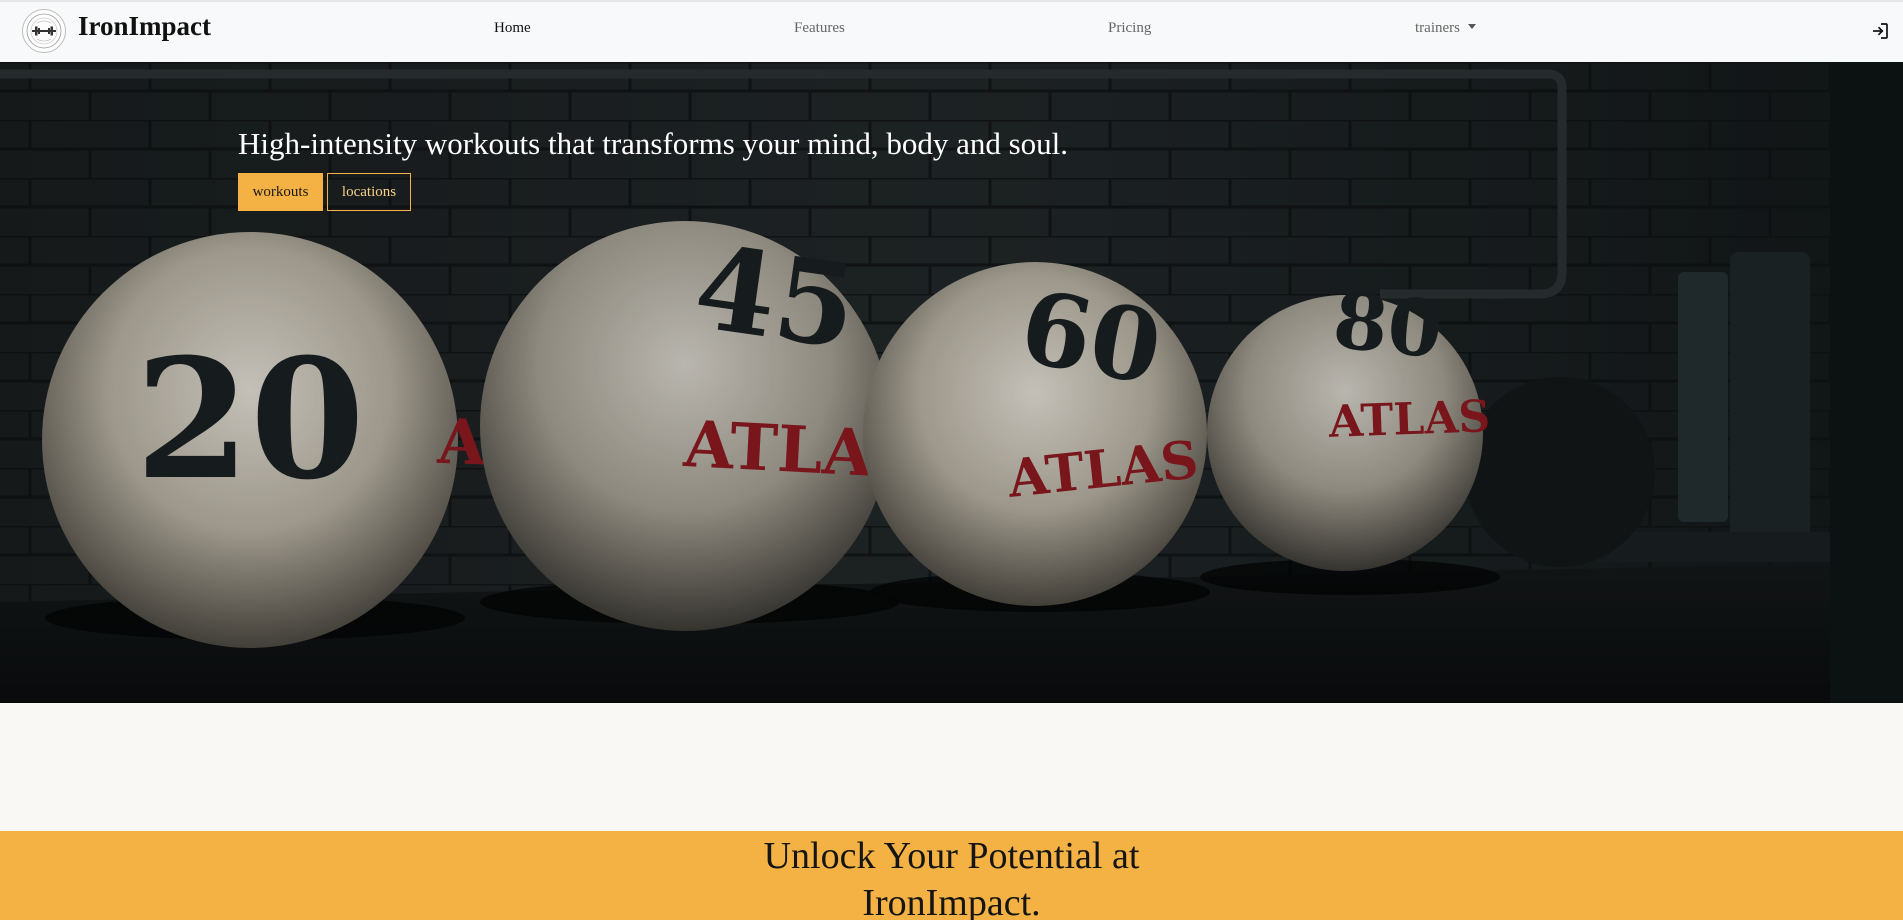 The width and height of the screenshot is (1903, 920). I want to click on cta-section: Unlock Your Potential at IronImpact., so click(951, 875).